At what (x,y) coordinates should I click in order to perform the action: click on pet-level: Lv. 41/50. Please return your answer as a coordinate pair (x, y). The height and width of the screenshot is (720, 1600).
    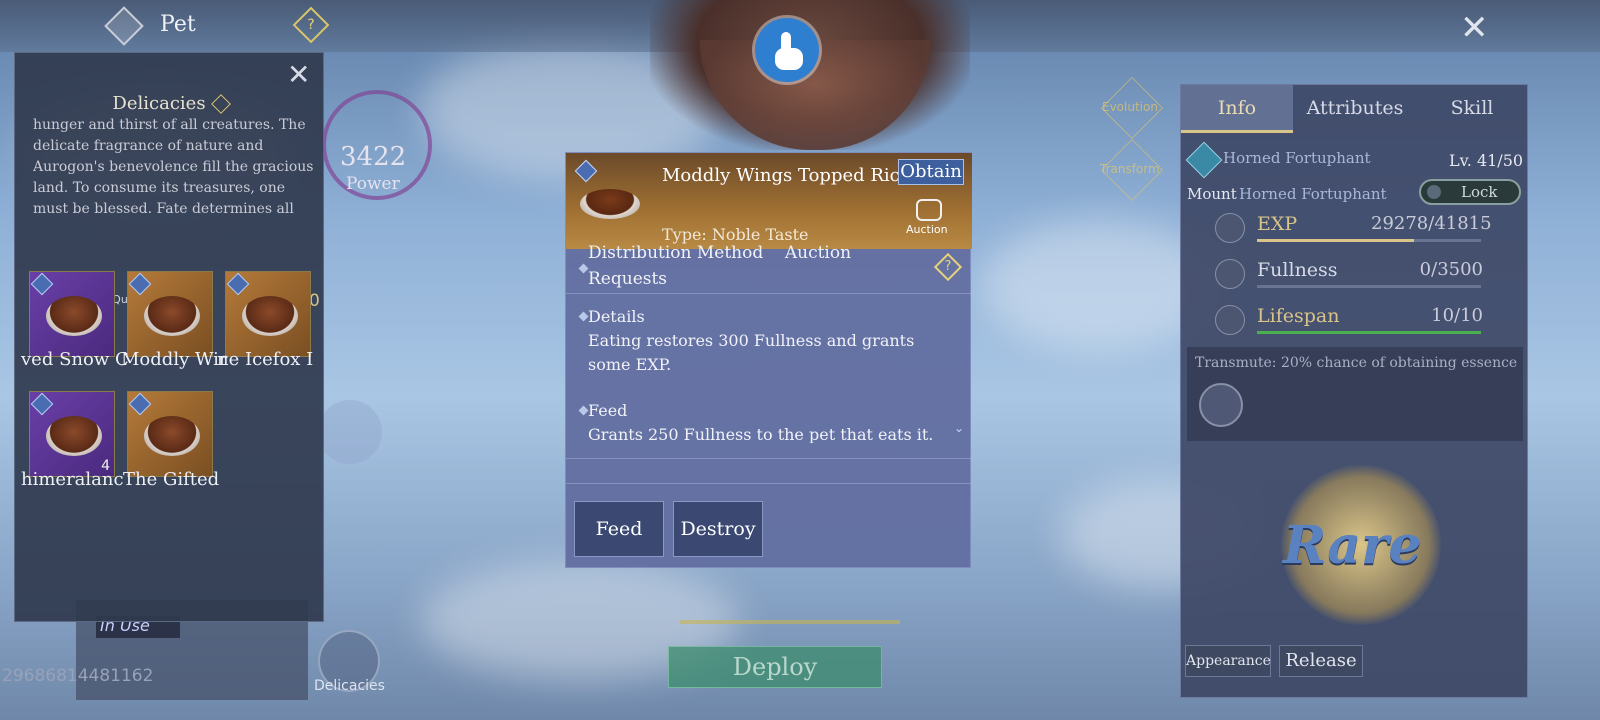
    Looking at the image, I should click on (1486, 160).